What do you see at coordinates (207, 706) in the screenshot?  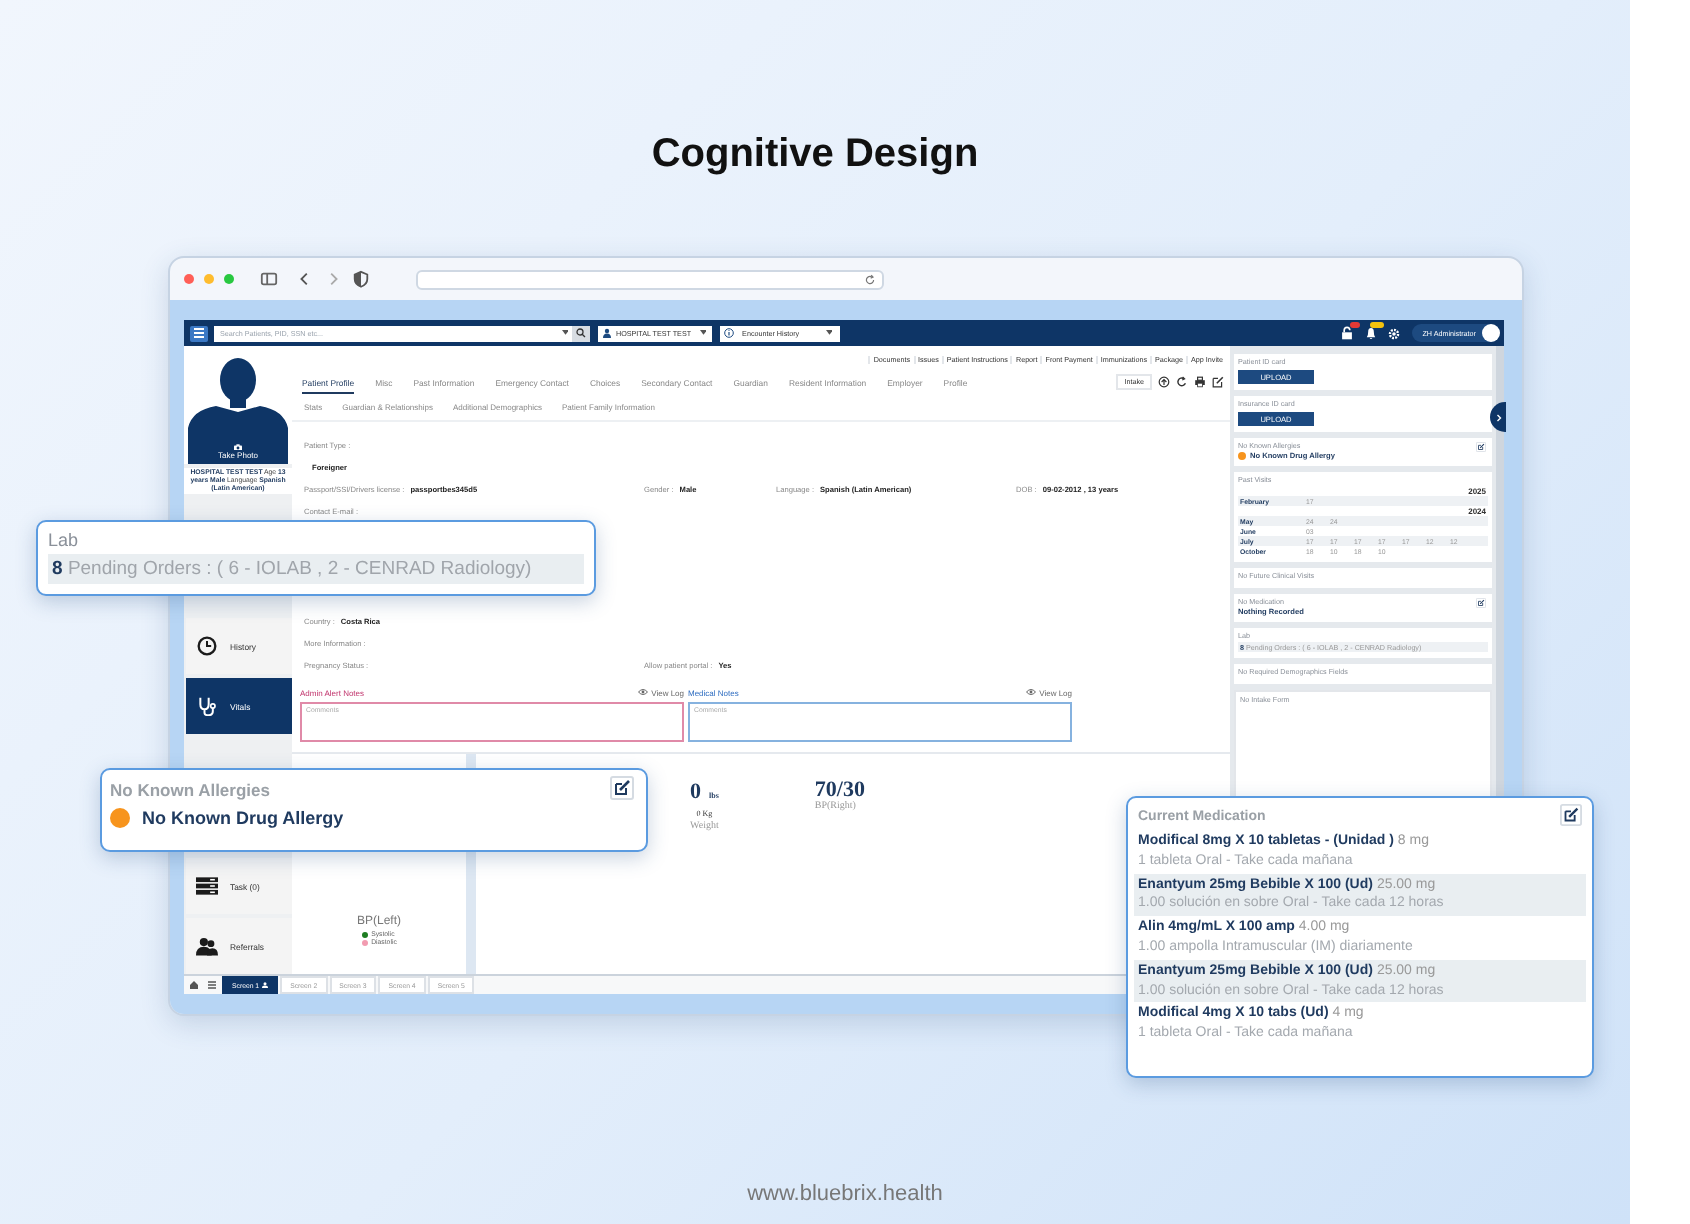 I see `stethoscope-icon` at bounding box center [207, 706].